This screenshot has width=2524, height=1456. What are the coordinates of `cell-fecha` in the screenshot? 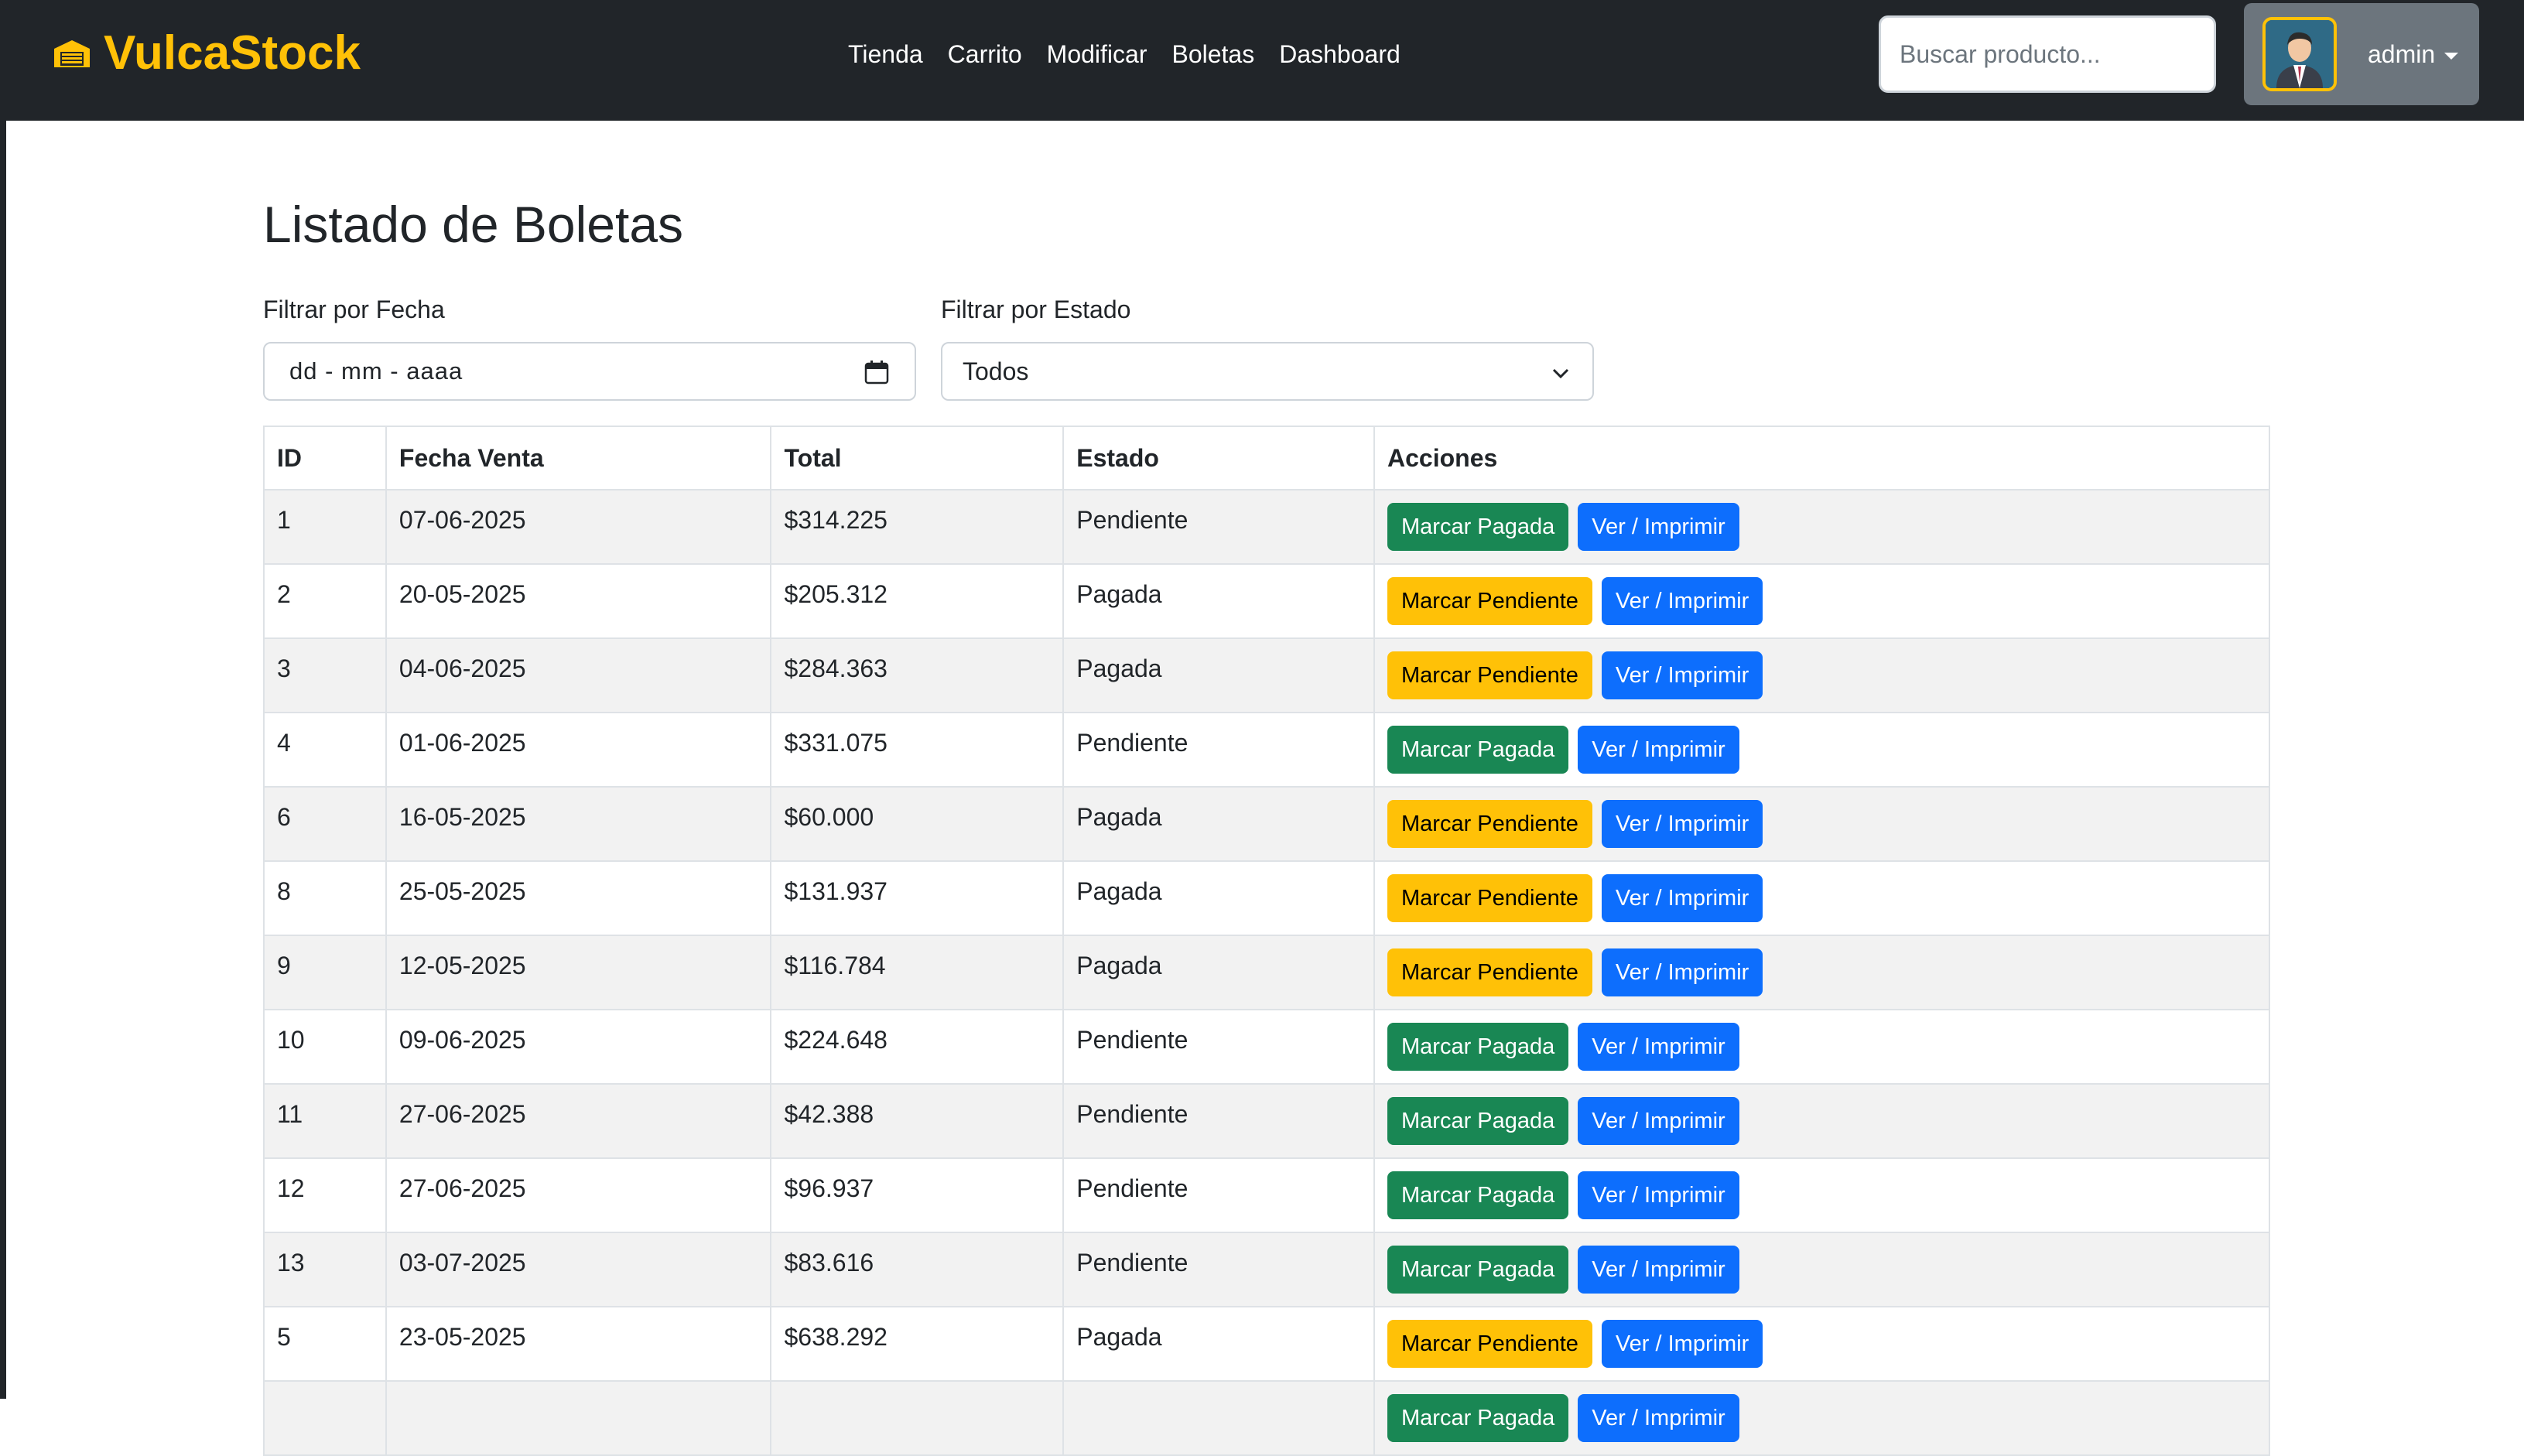 It's located at (578, 1418).